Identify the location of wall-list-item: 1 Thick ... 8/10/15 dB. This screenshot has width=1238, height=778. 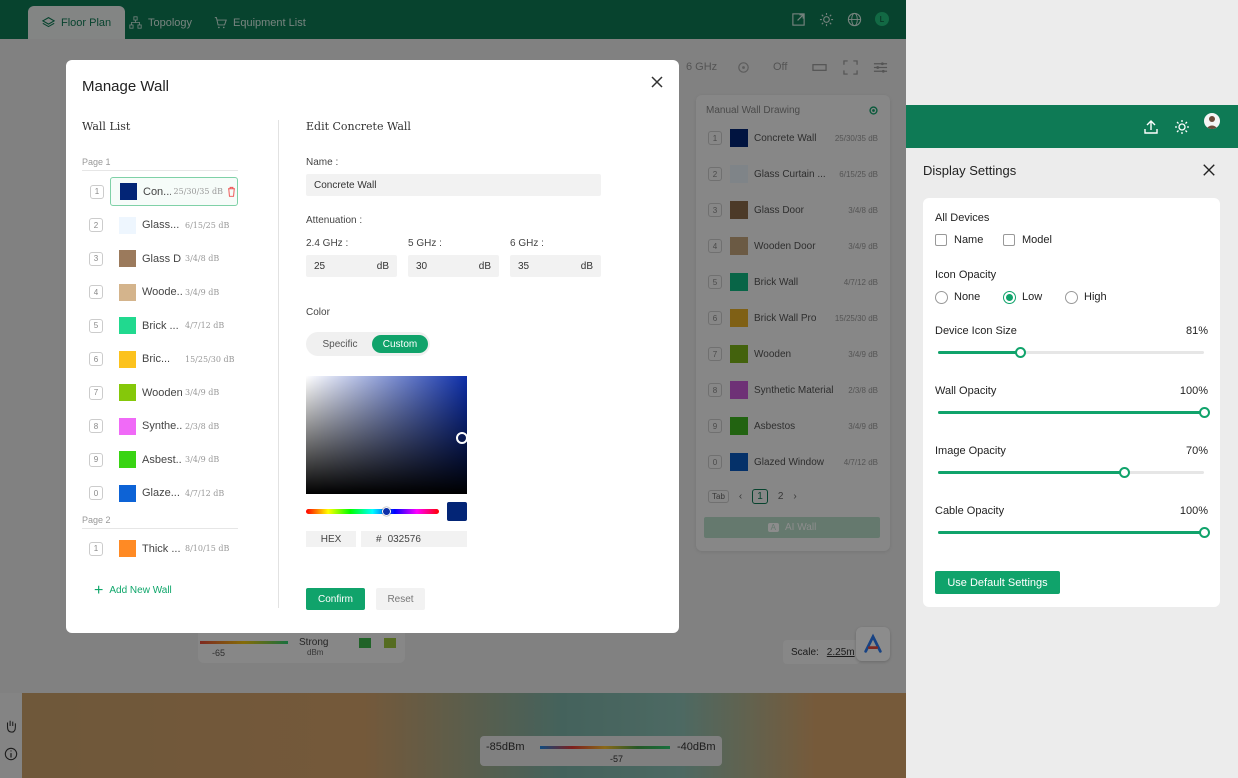
(163, 548).